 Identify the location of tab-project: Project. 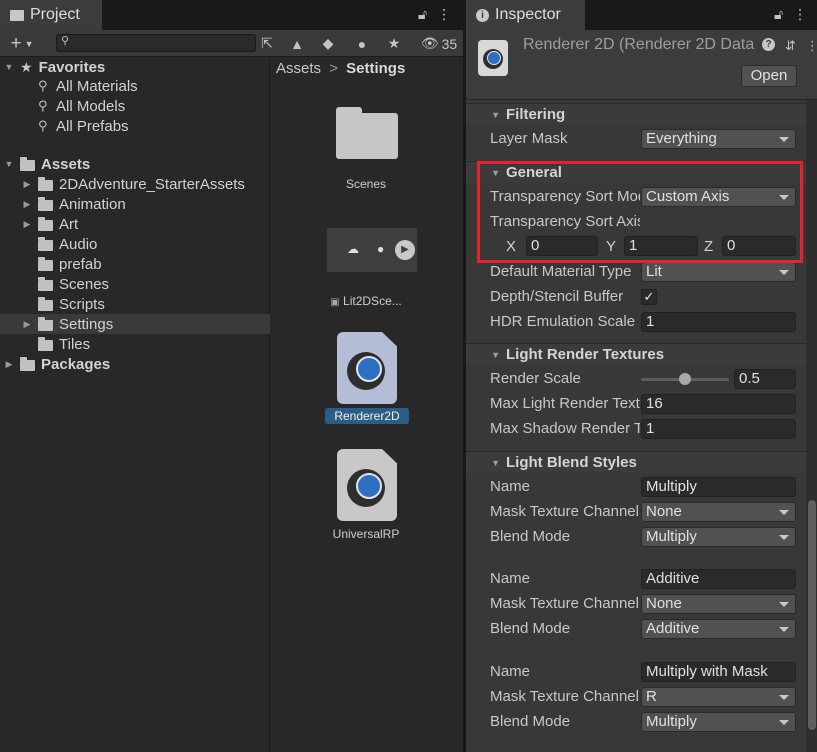
(51, 15).